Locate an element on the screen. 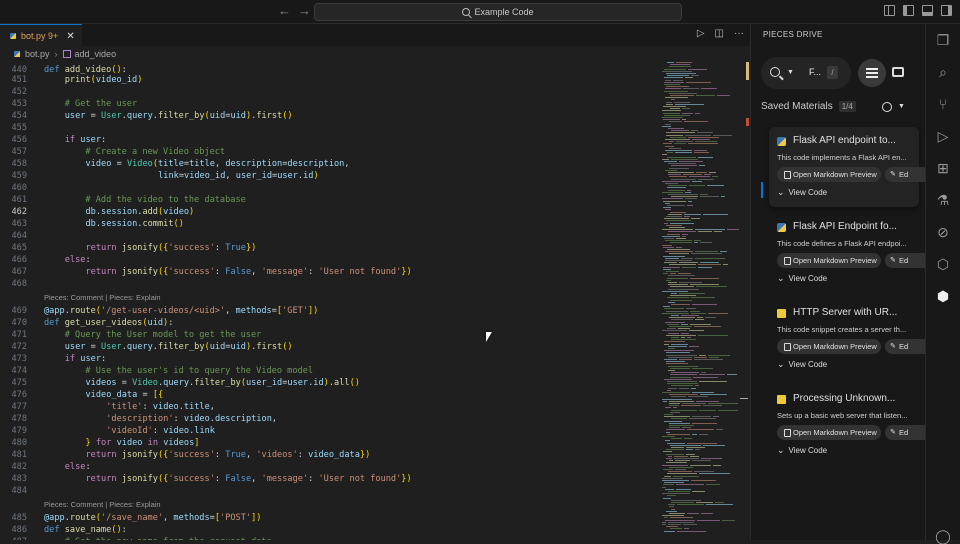 This screenshot has width=960, height=544. source-control-icon: ⑂ is located at coordinates (943, 104).